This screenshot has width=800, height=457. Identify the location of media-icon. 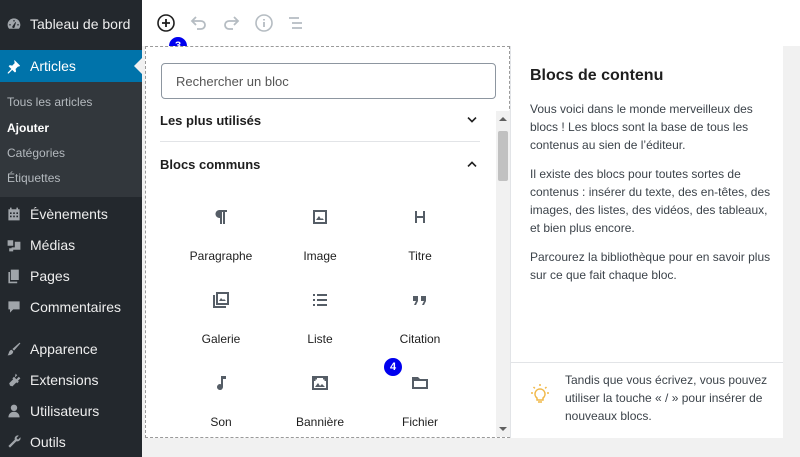
(14, 245).